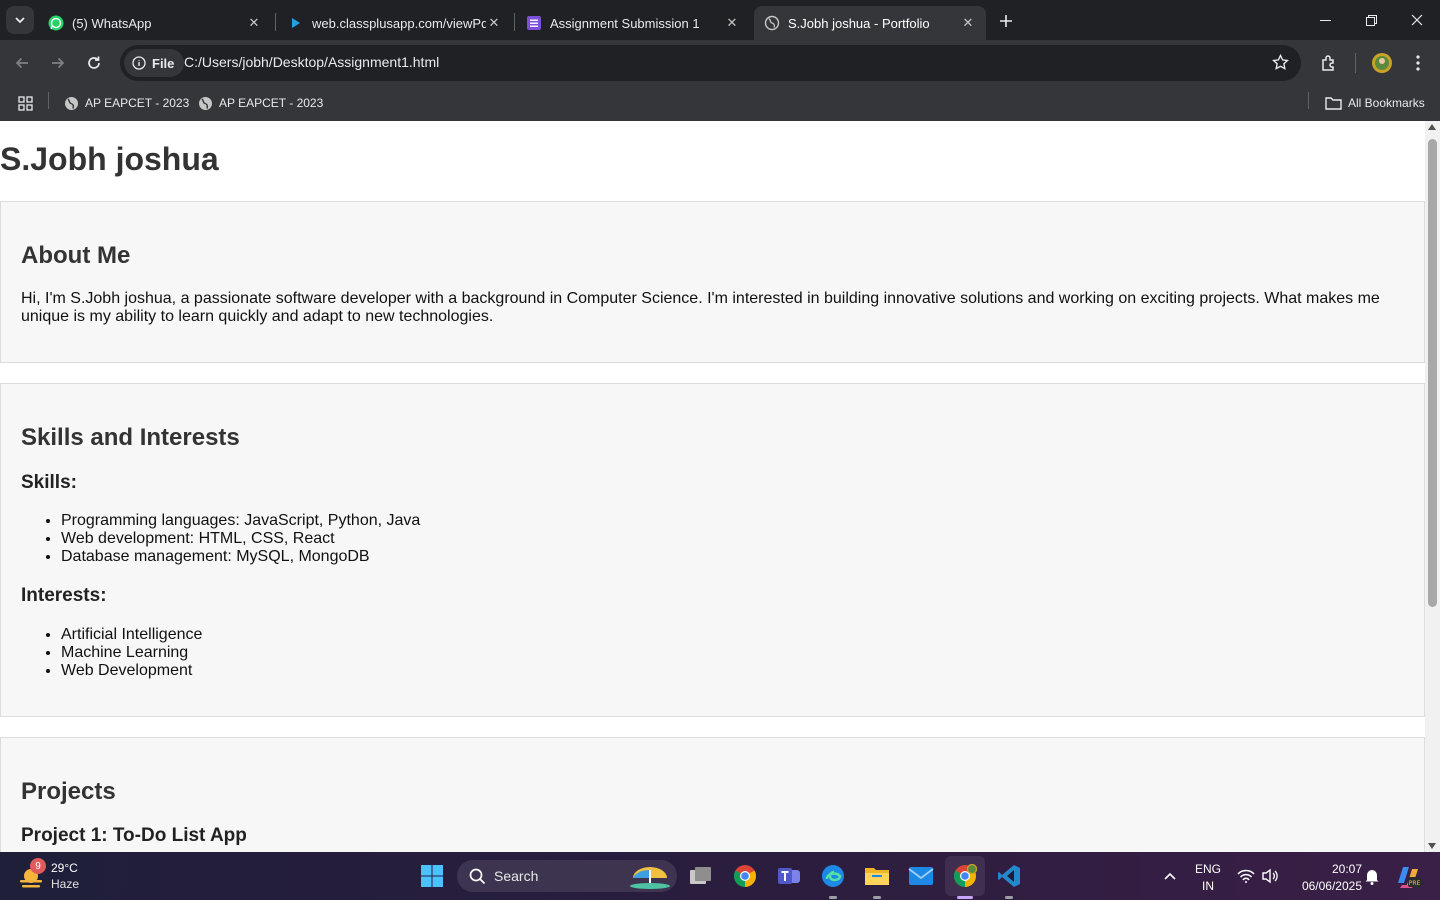 This screenshot has width=1440, height=900. Describe the element at coordinates (395, 23) in the screenshot. I see `tab-classplus: web.classplusapp.com/viewPdf ✕` at that location.